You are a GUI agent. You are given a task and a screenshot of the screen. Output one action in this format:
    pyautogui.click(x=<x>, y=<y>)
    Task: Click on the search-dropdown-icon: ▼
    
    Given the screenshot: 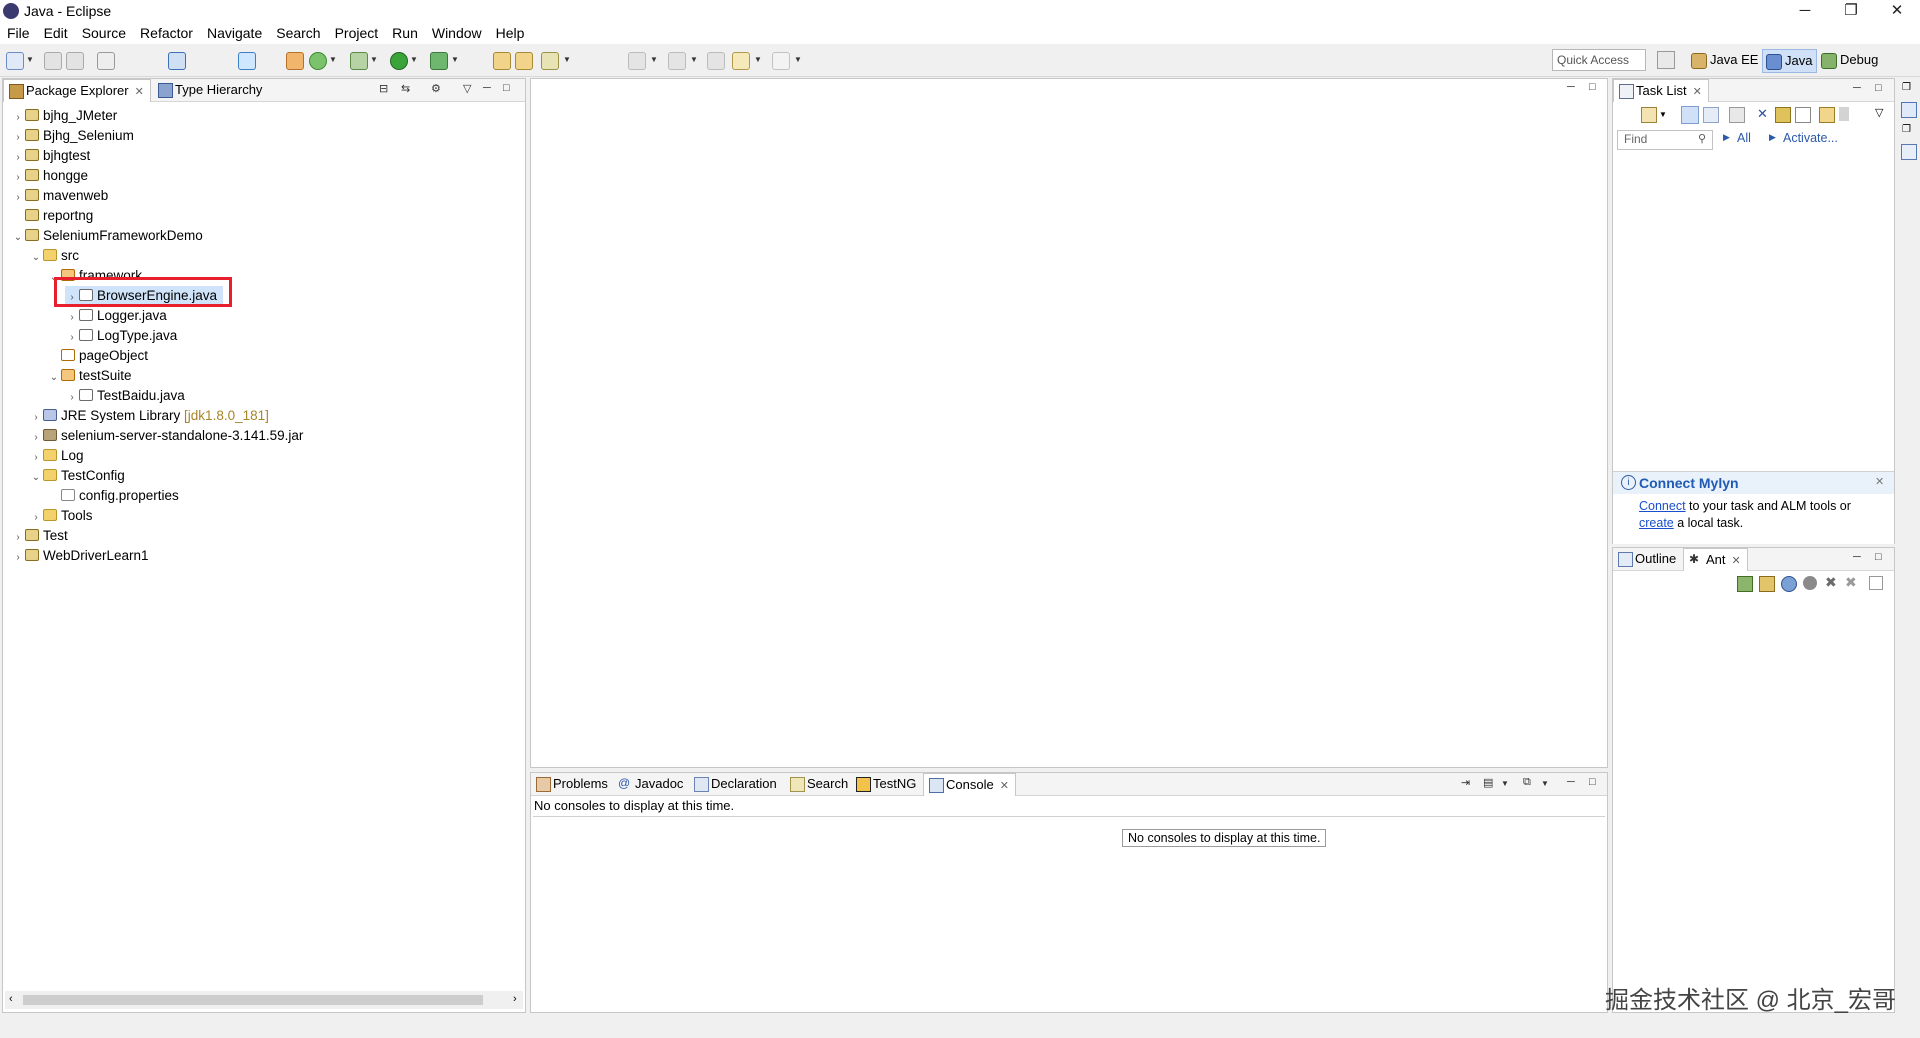 What is the action you would take?
    pyautogui.click(x=567, y=59)
    